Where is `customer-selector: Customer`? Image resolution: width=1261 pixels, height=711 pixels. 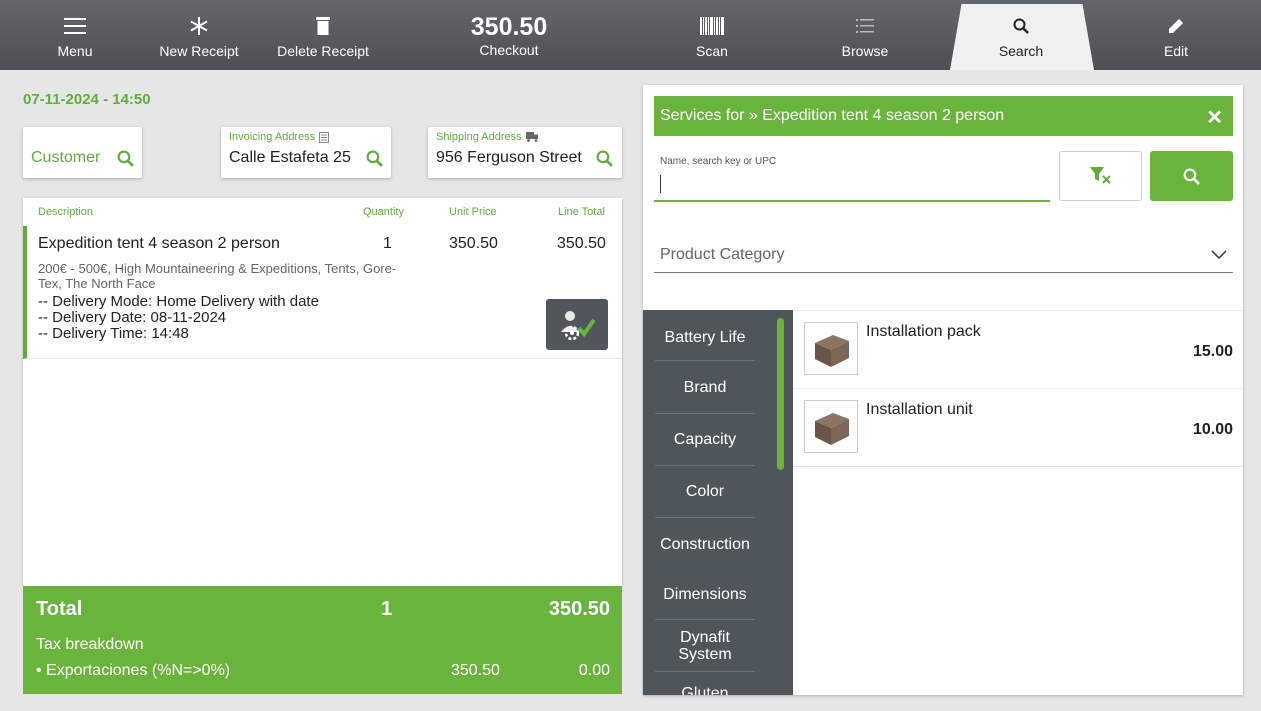
customer-selector: Customer is located at coordinates (82, 152).